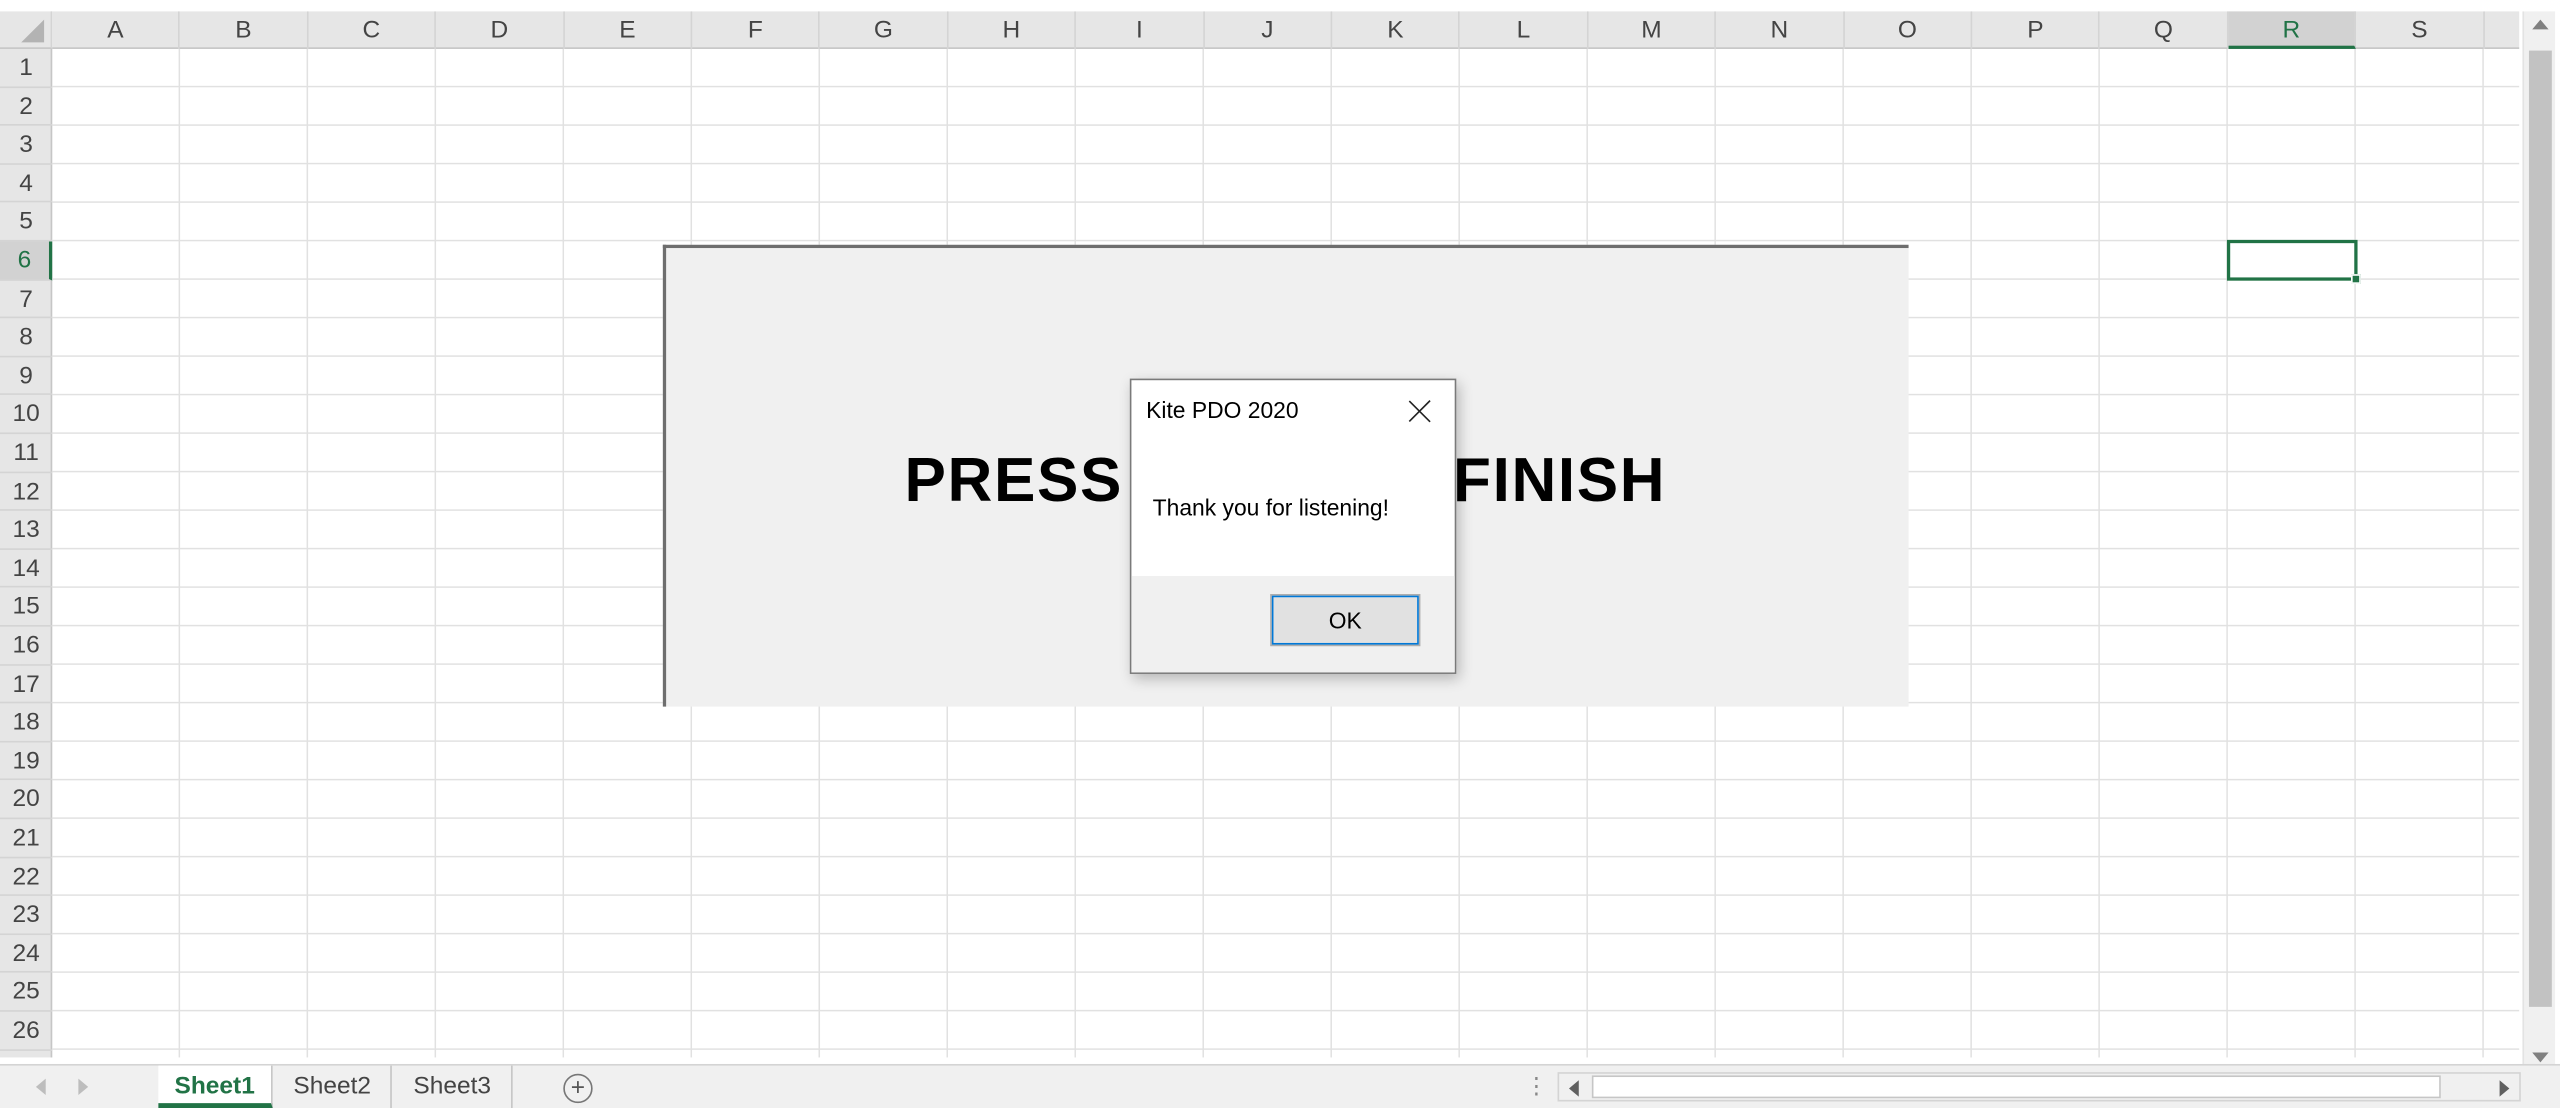 The height and width of the screenshot is (1108, 2560). I want to click on row-header-6: 6, so click(26, 261).